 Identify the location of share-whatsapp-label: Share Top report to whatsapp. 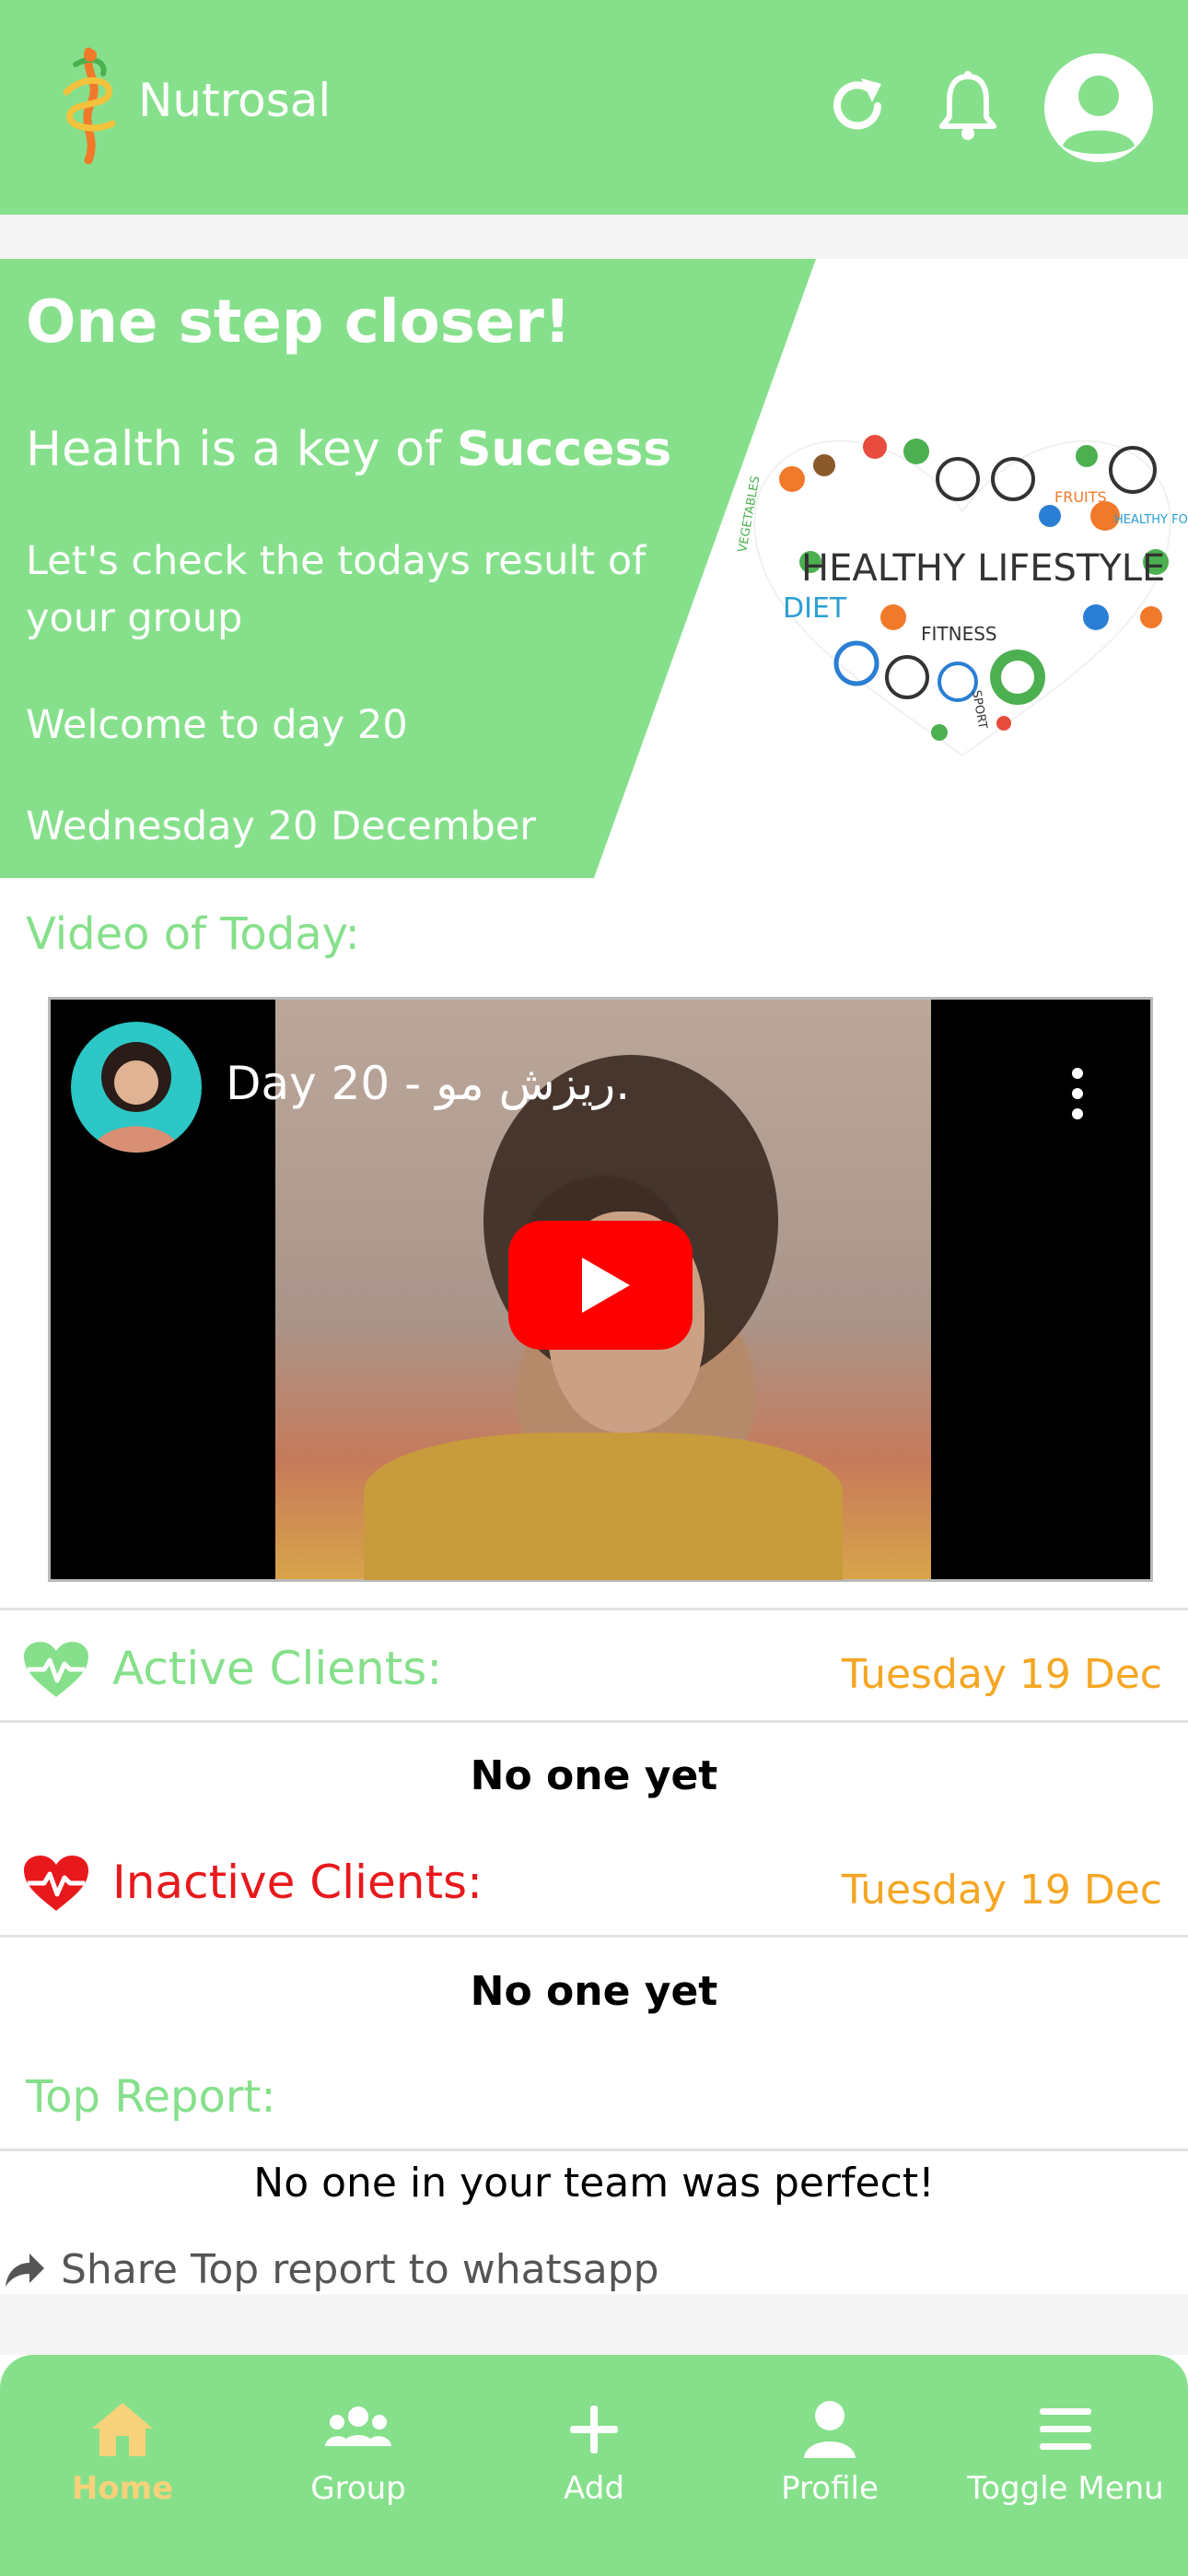
(360, 2269).